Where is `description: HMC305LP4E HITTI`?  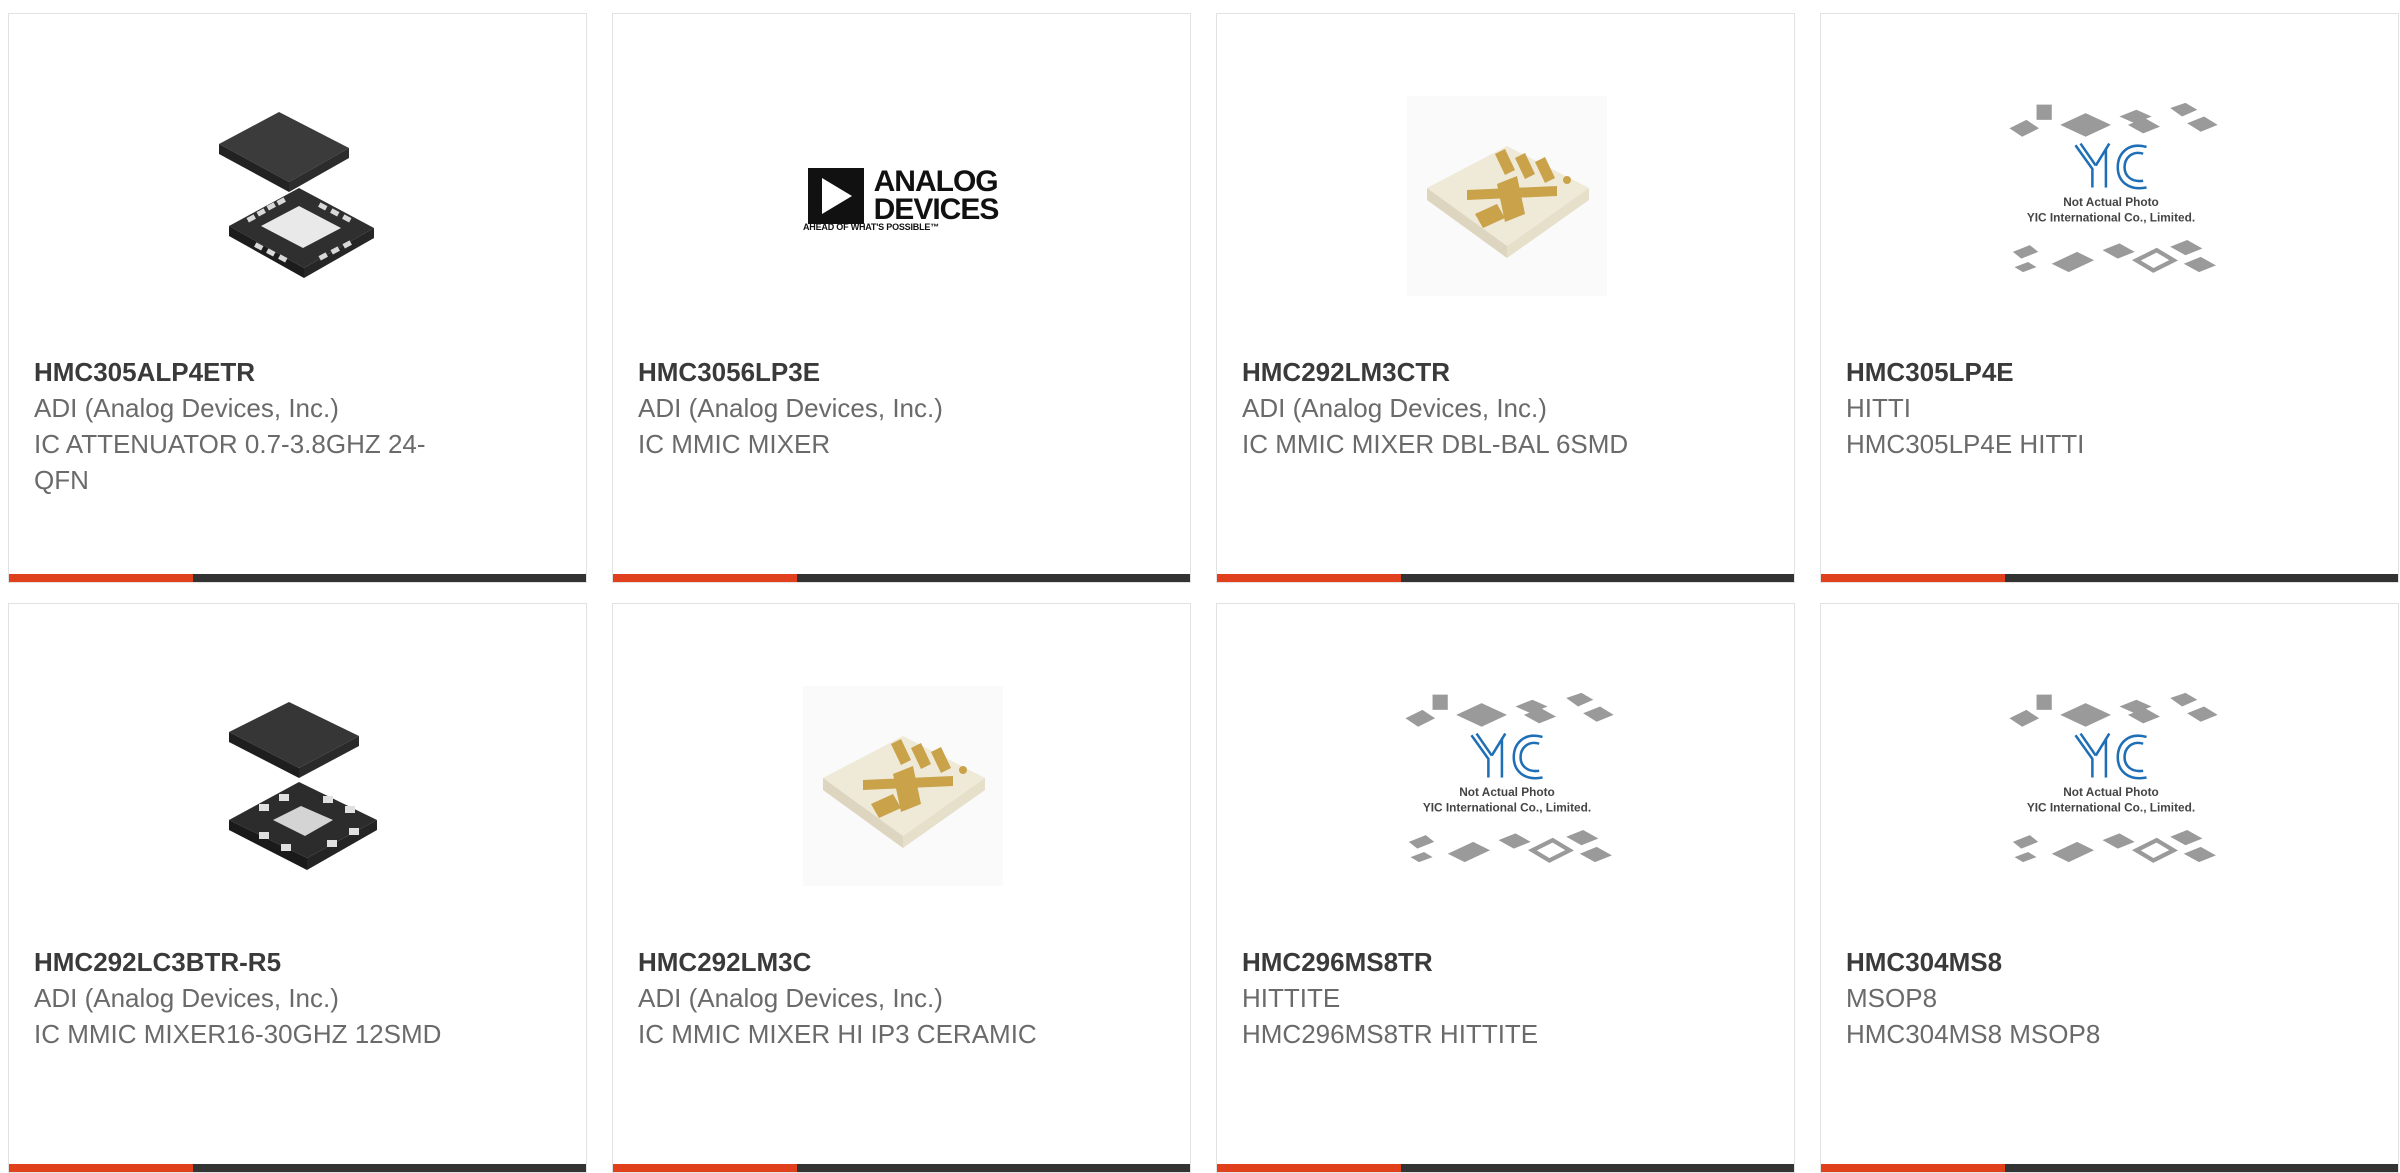
description: HMC305LP4E HITTI is located at coordinates (1965, 444).